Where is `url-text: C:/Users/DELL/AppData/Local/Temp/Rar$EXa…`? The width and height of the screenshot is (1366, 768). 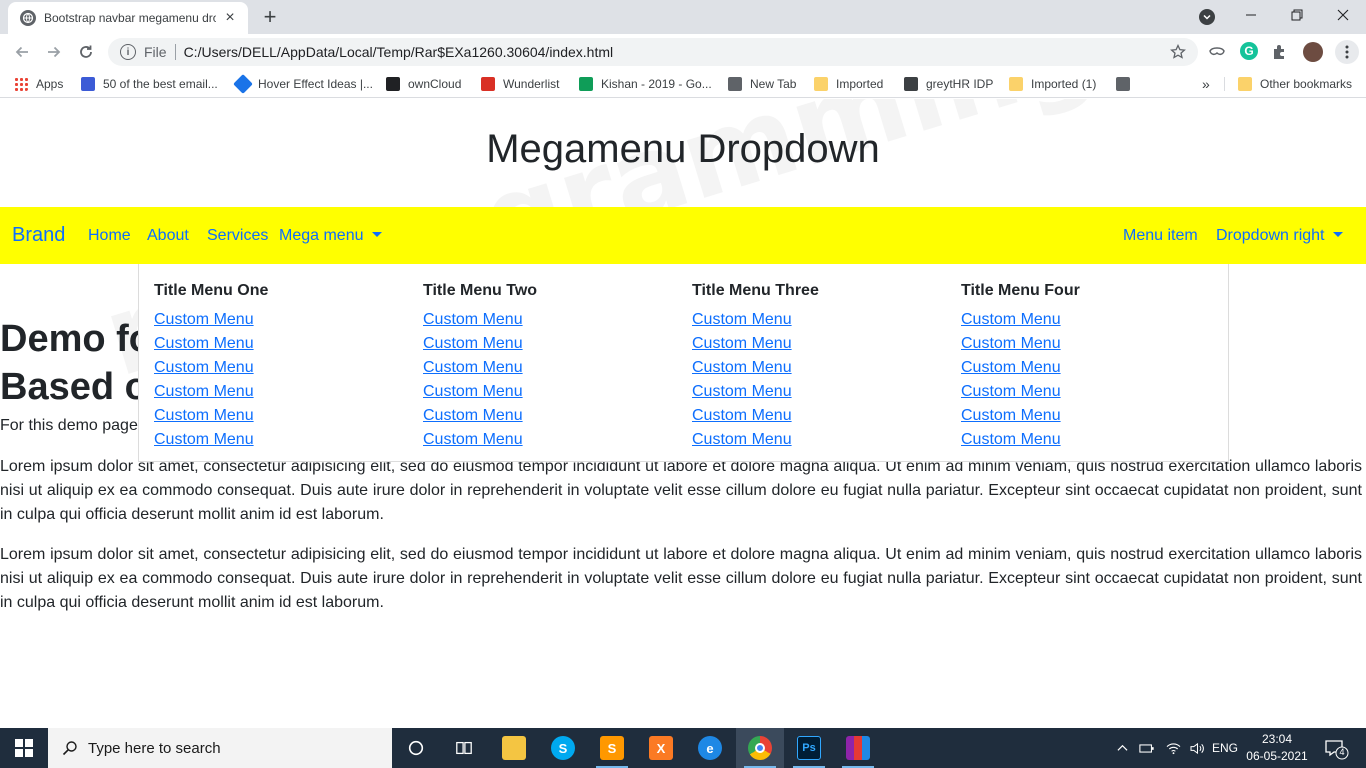 url-text: C:/Users/DELL/AppData/Local/Temp/Rar$EXa… is located at coordinates (399, 52).